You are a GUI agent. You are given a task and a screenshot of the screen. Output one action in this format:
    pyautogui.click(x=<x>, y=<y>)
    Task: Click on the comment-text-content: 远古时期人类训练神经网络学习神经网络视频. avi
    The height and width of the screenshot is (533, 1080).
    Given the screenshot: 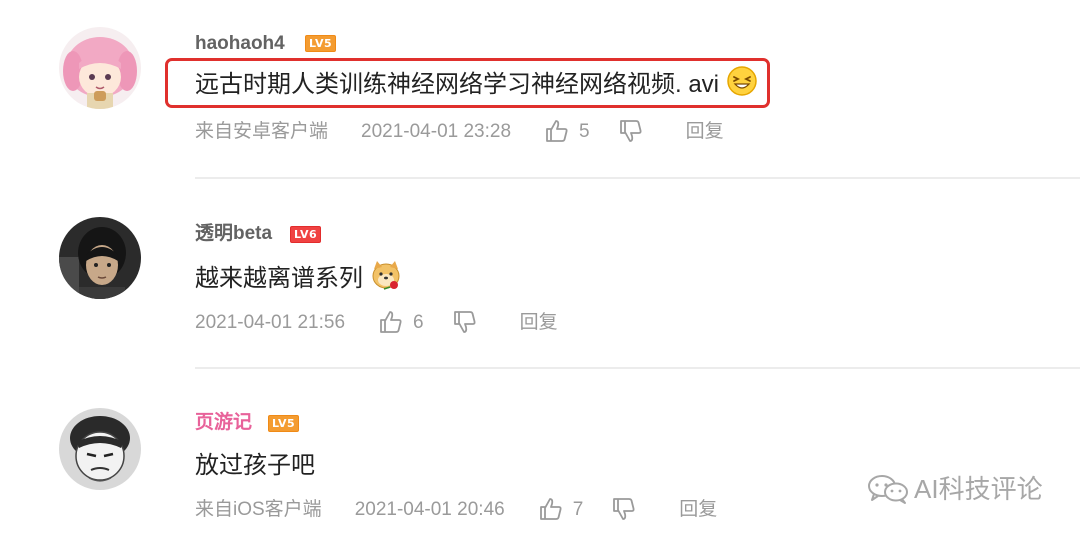 What is the action you would take?
    pyautogui.click(x=457, y=84)
    